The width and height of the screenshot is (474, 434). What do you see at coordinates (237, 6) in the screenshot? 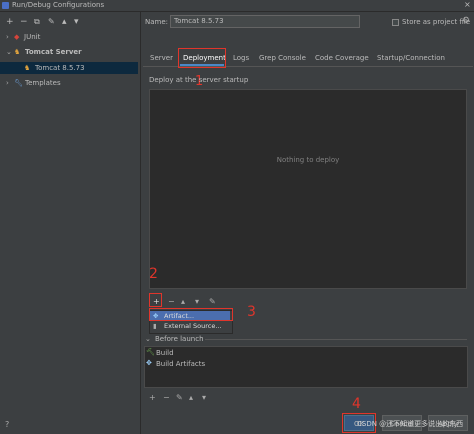
I see `title-bar: Run/Debug Configurations ×` at bounding box center [237, 6].